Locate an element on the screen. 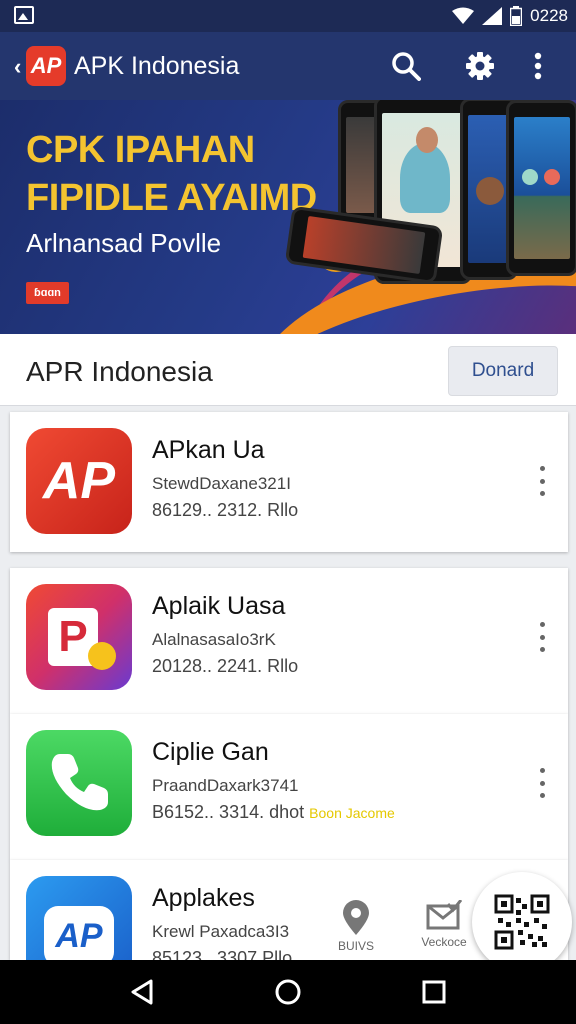 This screenshot has width=576, height=1024. nav-recents-button is located at coordinates (434, 992).